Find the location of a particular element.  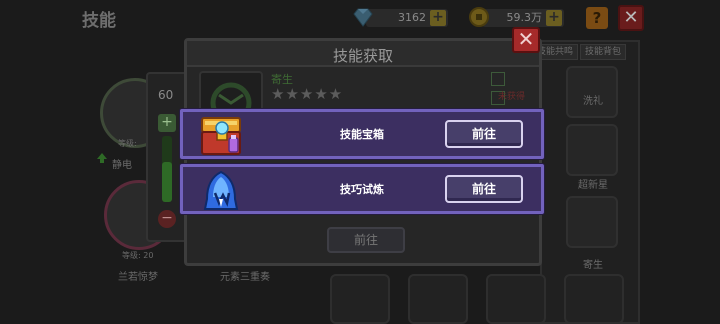

gem-counter: 3162 + is located at coordinates (400, 17).